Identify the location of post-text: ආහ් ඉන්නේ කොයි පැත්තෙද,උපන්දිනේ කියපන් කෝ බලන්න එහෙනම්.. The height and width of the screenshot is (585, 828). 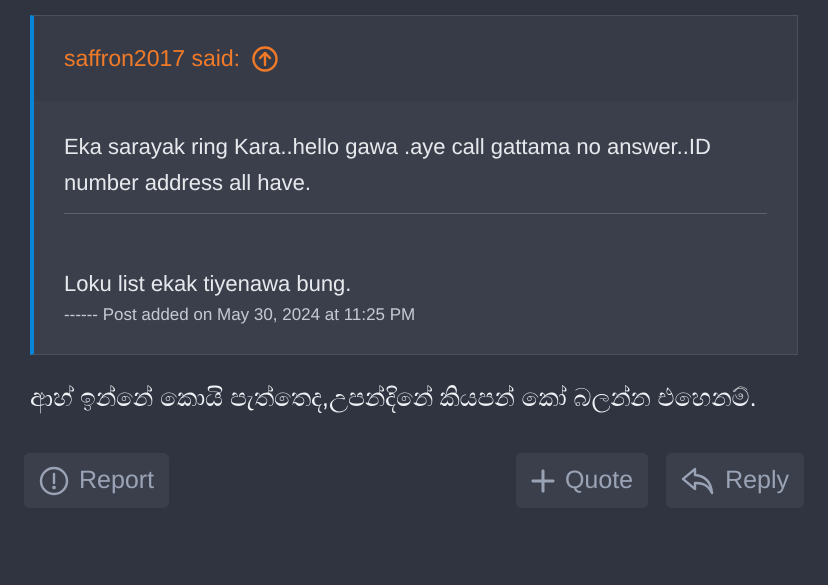
(394, 399).